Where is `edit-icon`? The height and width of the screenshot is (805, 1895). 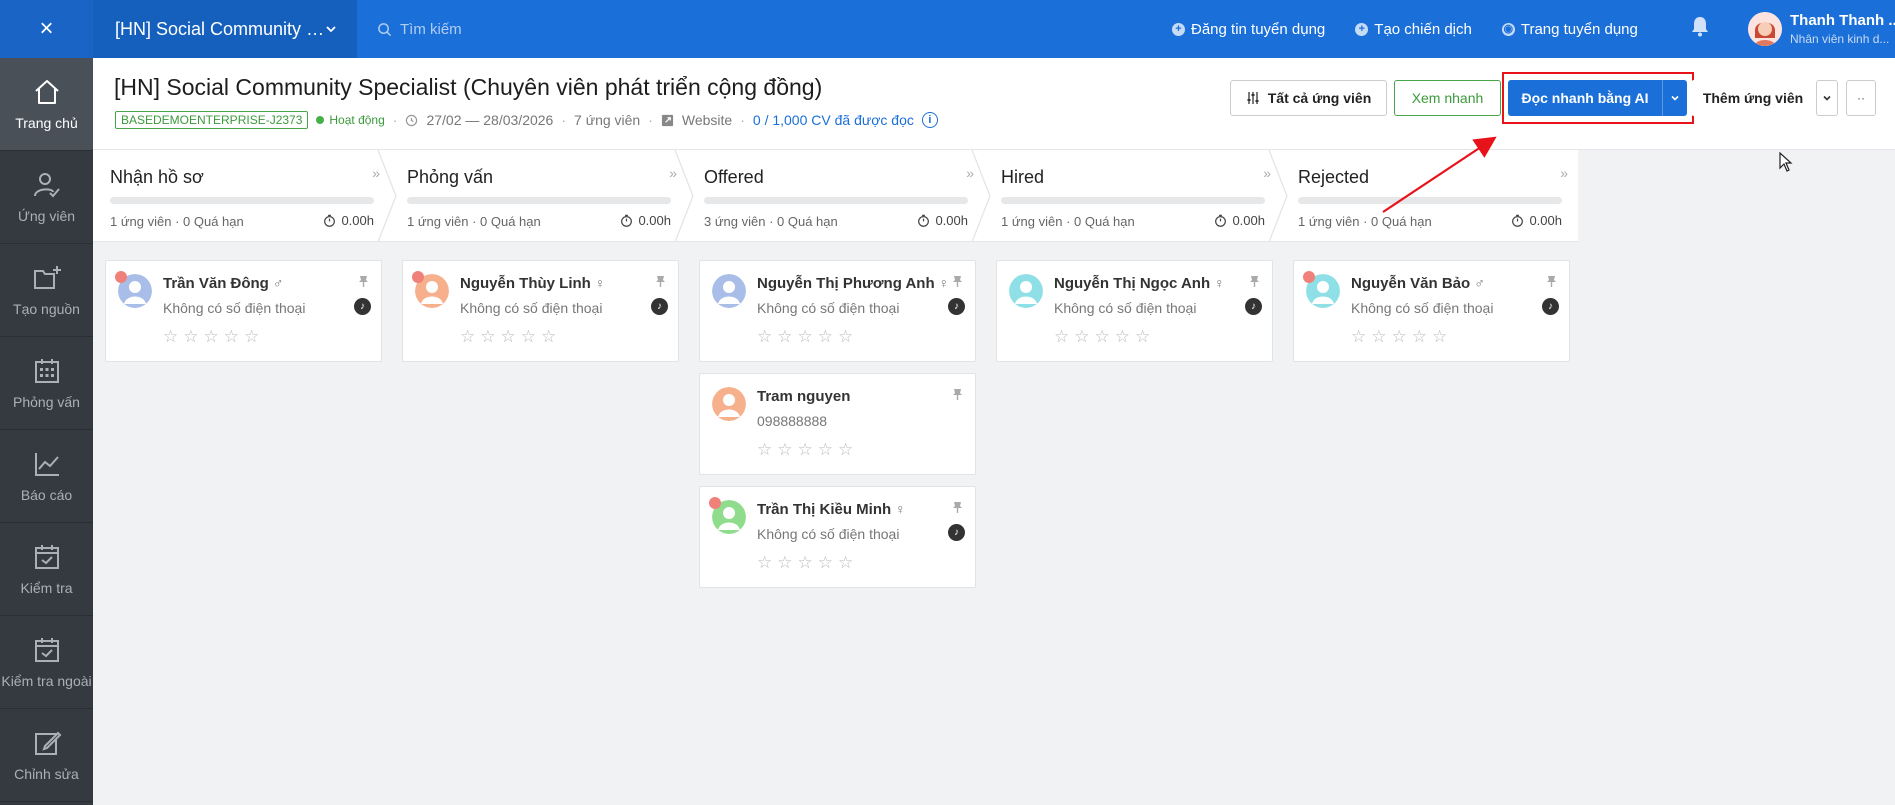
edit-icon is located at coordinates (47, 743).